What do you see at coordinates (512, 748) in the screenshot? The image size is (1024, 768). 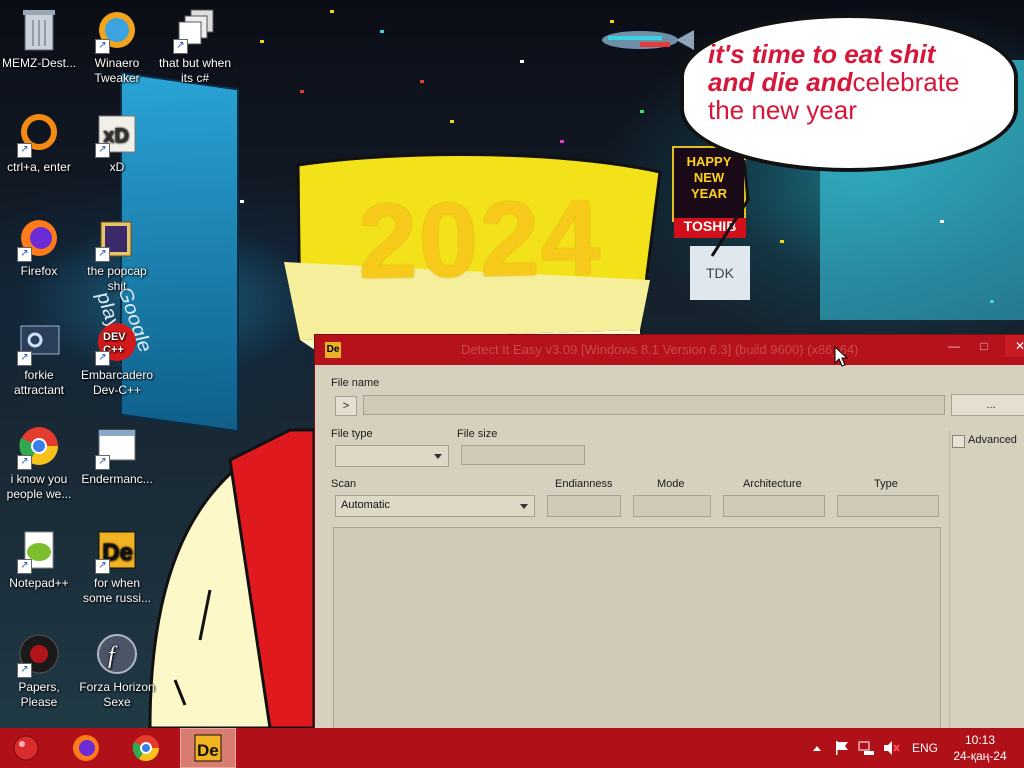 I see `taskbar: De ENG 10:13 24-қаң-24` at bounding box center [512, 748].